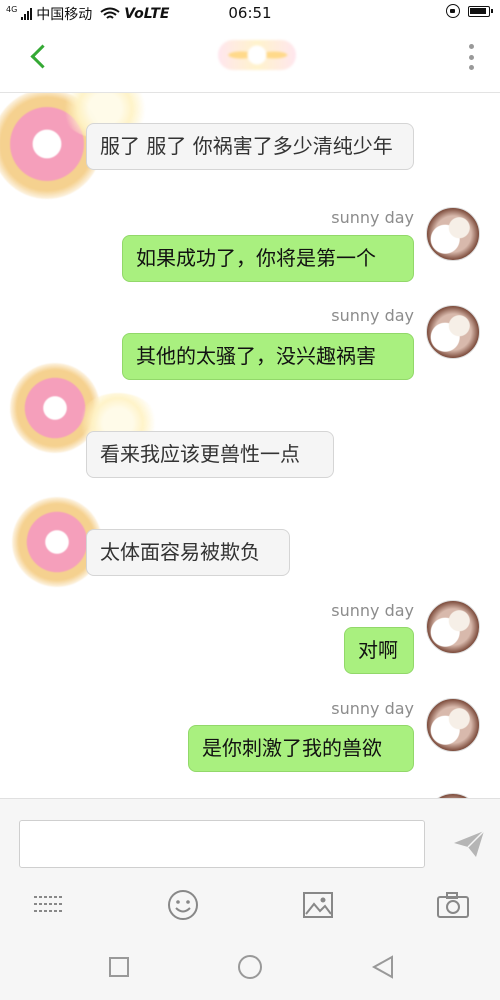 The width and height of the screenshot is (500, 1000). What do you see at coordinates (250, 146) in the screenshot?
I see `incoming-message-bubble: 服了 服了 你祸害了多少清纯少年` at bounding box center [250, 146].